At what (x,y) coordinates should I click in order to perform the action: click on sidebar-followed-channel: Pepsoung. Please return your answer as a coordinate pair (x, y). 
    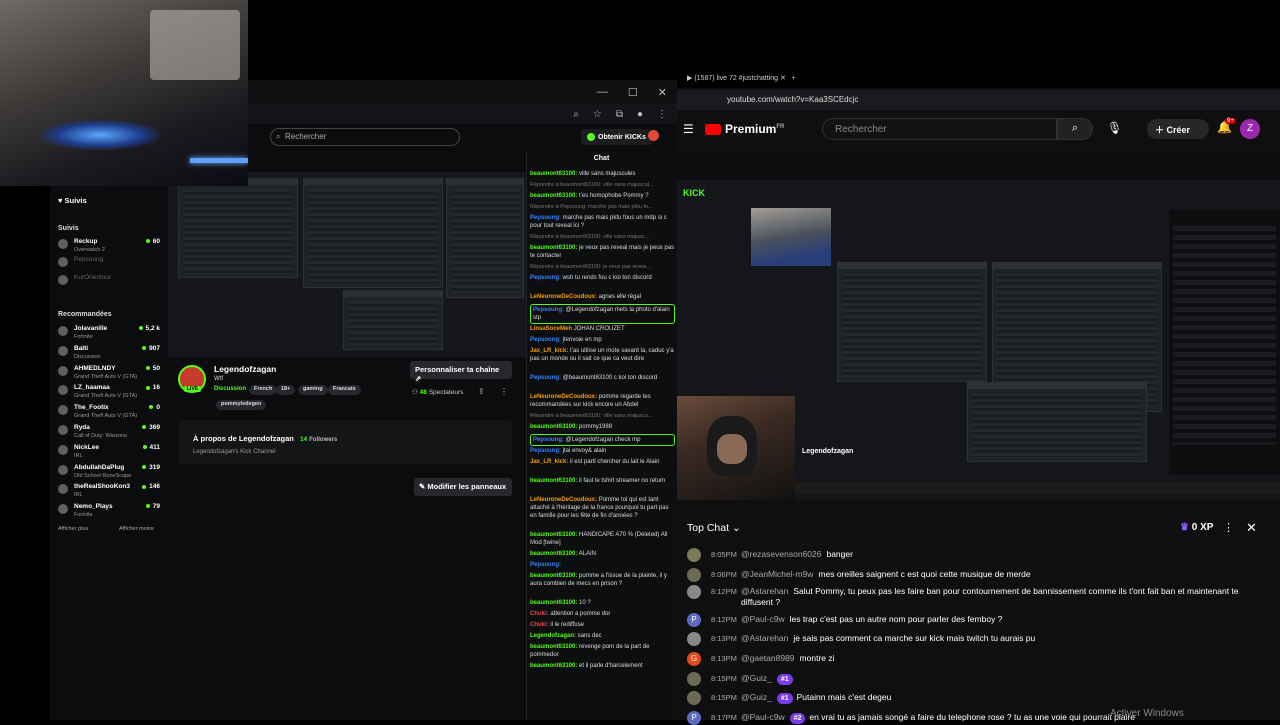
    Looking at the image, I should click on (109, 265).